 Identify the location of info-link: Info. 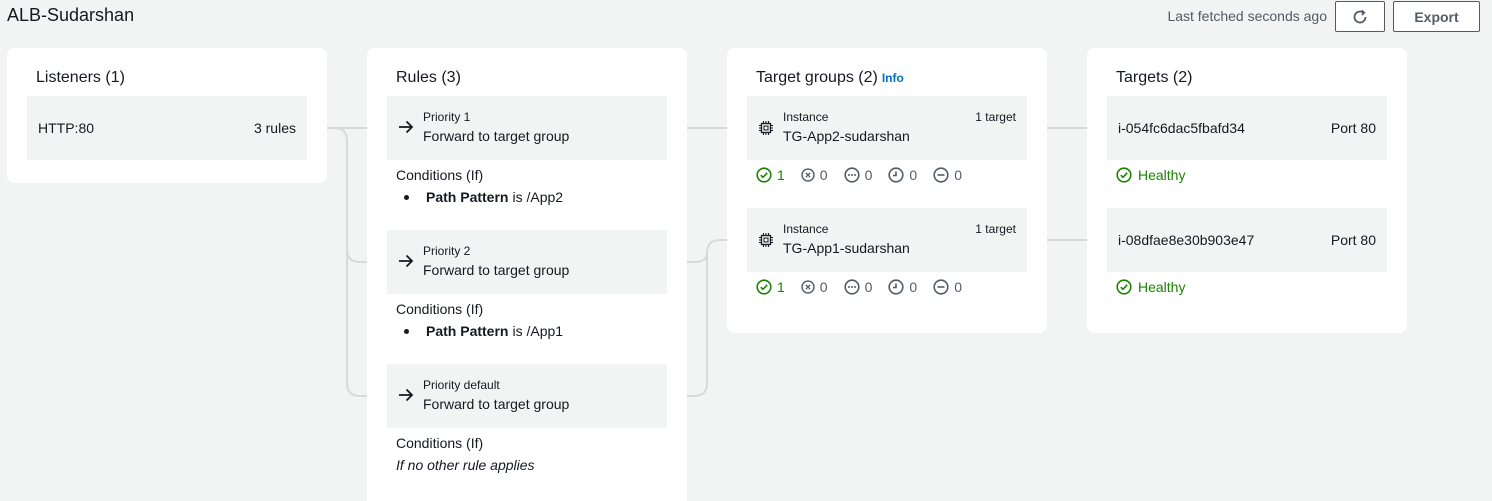
(893, 78).